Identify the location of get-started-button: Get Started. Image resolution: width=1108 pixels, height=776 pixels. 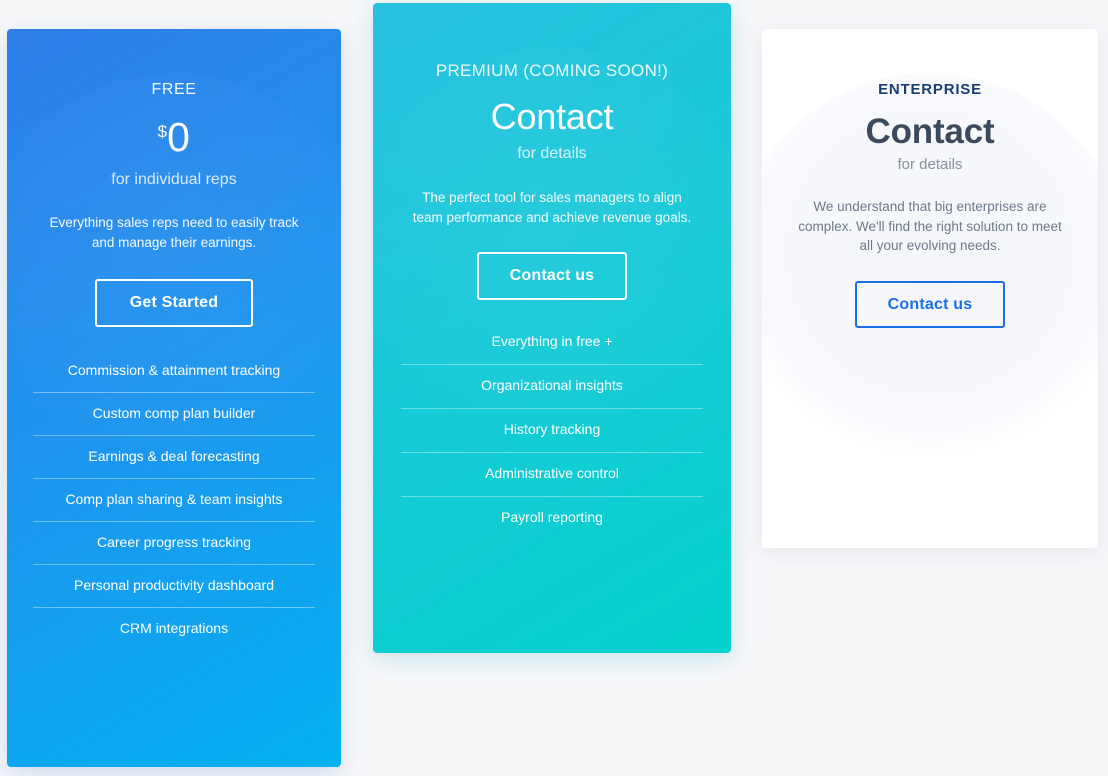
(174, 303).